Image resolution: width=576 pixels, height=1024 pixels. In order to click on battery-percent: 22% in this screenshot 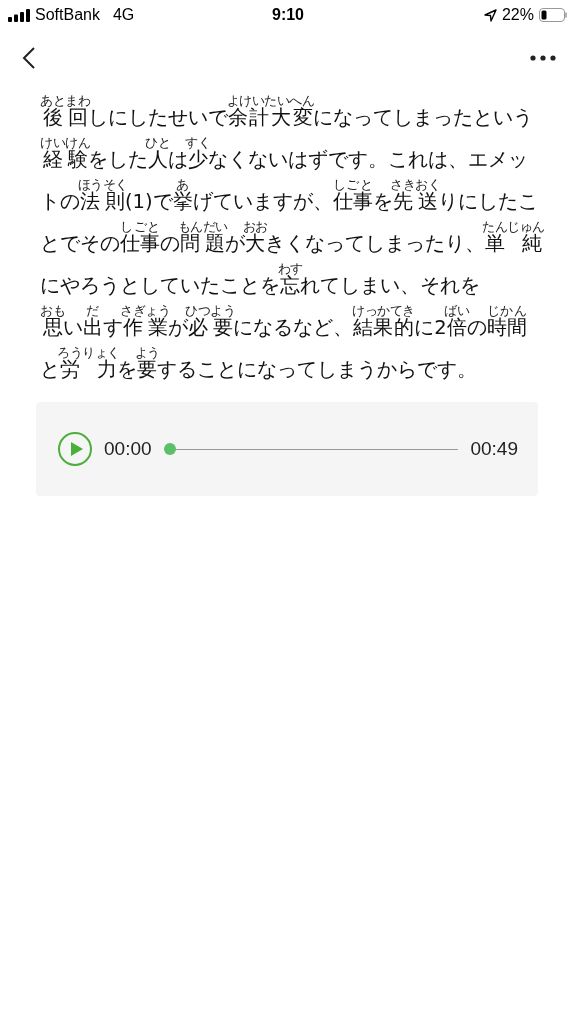, I will do `click(517, 15)`.